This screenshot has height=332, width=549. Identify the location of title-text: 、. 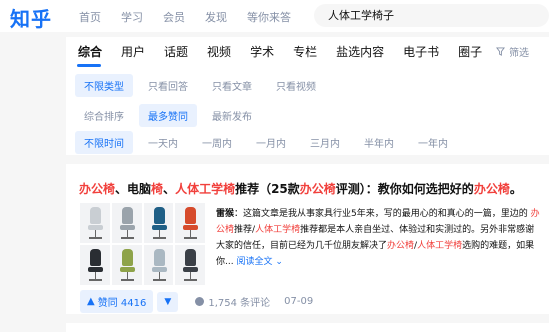
(169, 189).